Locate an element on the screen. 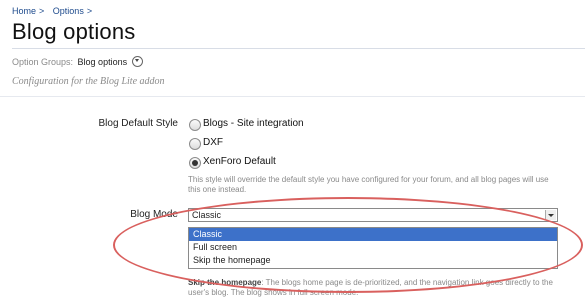 This screenshot has height=301, width=585. dropdown-option-full-screen: Full screen is located at coordinates (373, 247).